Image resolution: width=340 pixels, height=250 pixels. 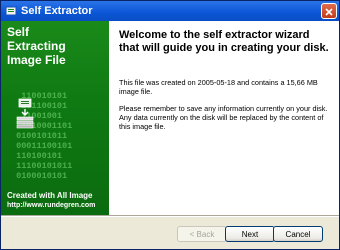 I want to click on close-icon, so click(x=329, y=11).